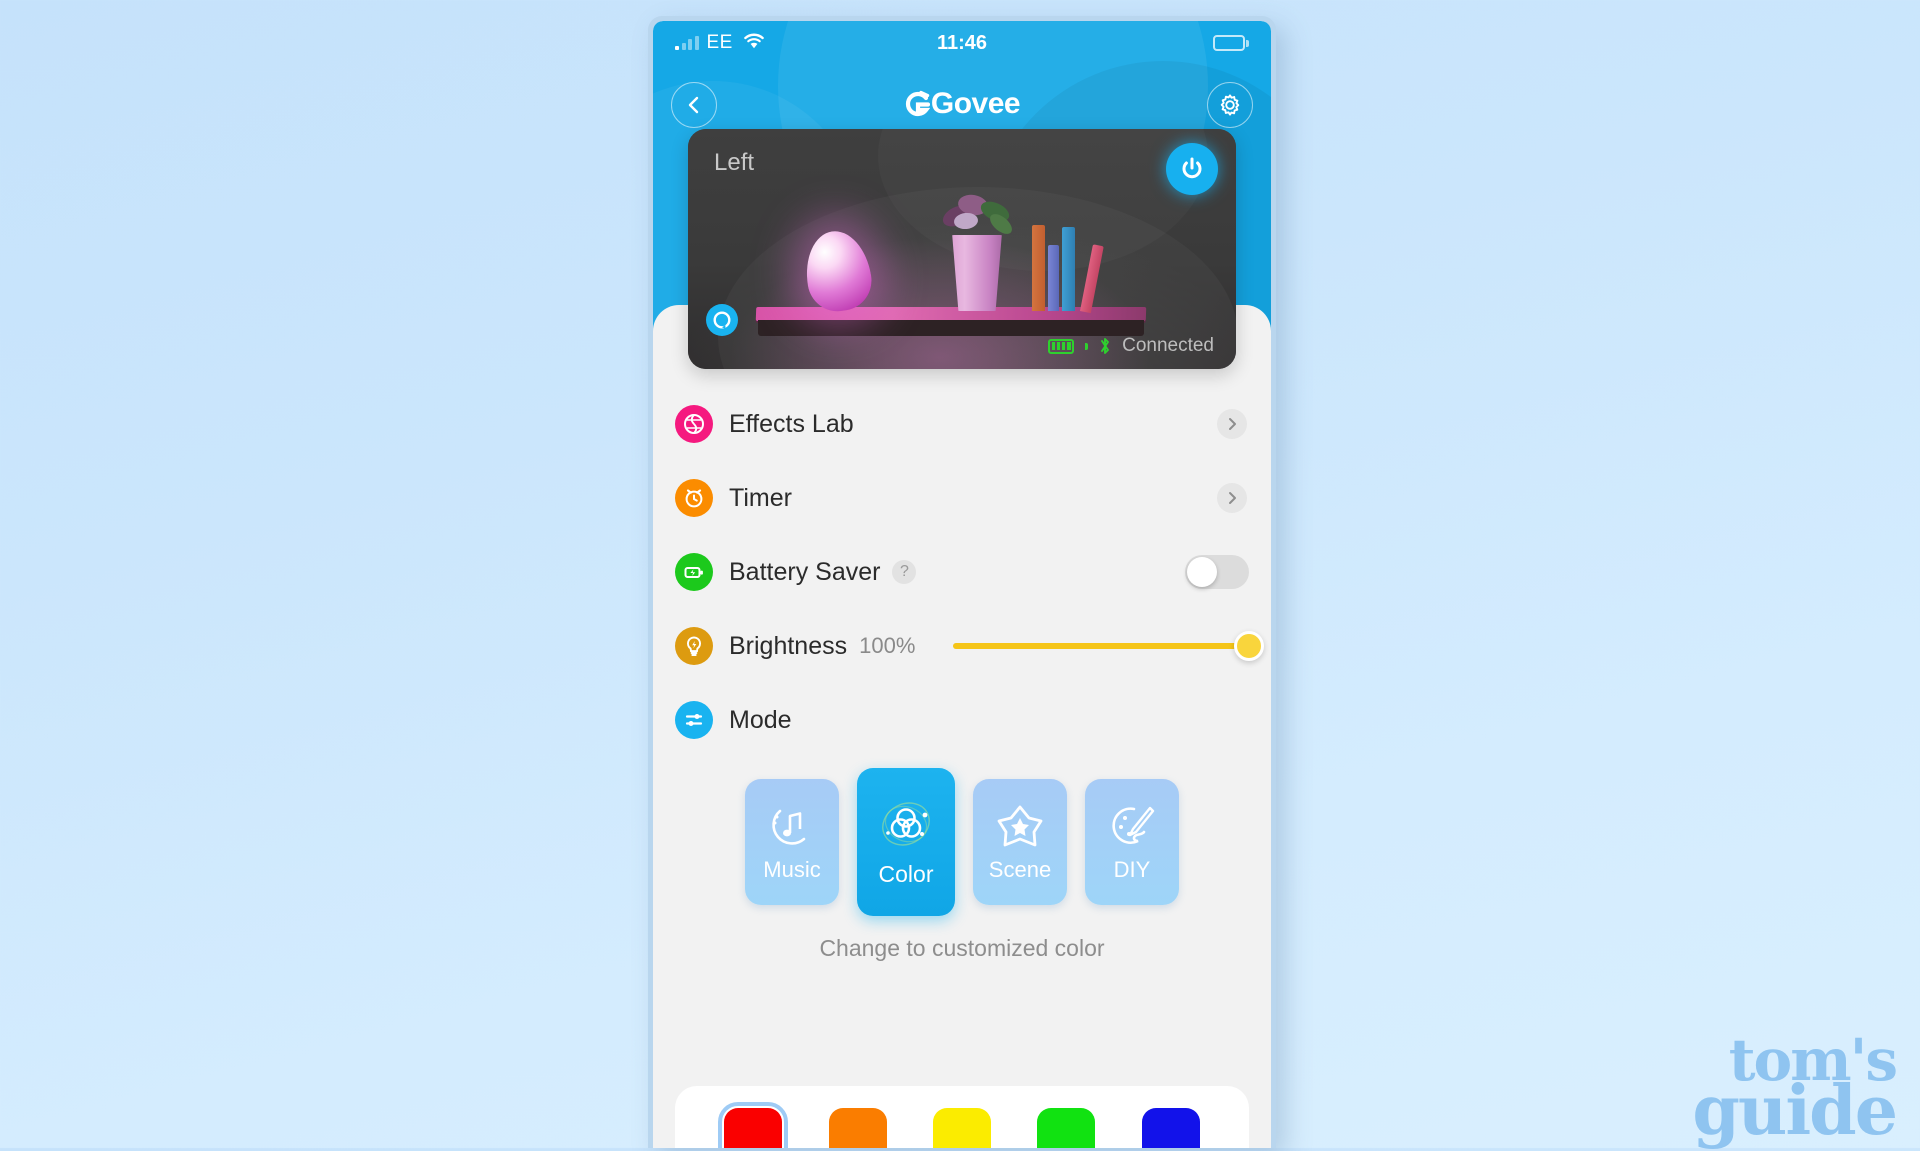  What do you see at coordinates (1105, 346) in the screenshot?
I see `bluetooth-icon` at bounding box center [1105, 346].